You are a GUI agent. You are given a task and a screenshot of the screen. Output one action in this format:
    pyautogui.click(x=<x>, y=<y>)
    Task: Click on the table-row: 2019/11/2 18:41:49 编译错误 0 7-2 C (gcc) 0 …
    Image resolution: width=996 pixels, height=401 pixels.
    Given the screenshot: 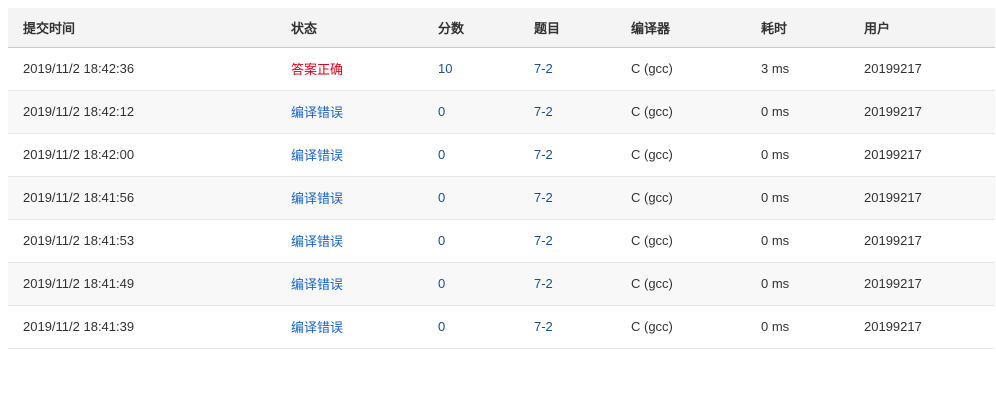 What is the action you would take?
    pyautogui.click(x=501, y=283)
    